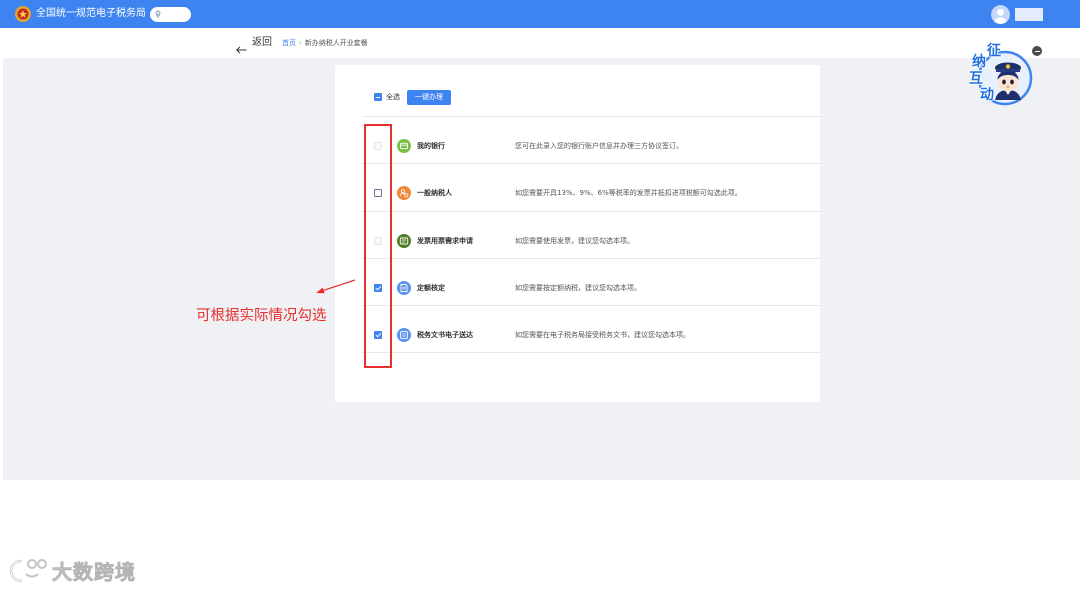 Image resolution: width=1080 pixels, height=592 pixels. I want to click on location-select, so click(170, 14).